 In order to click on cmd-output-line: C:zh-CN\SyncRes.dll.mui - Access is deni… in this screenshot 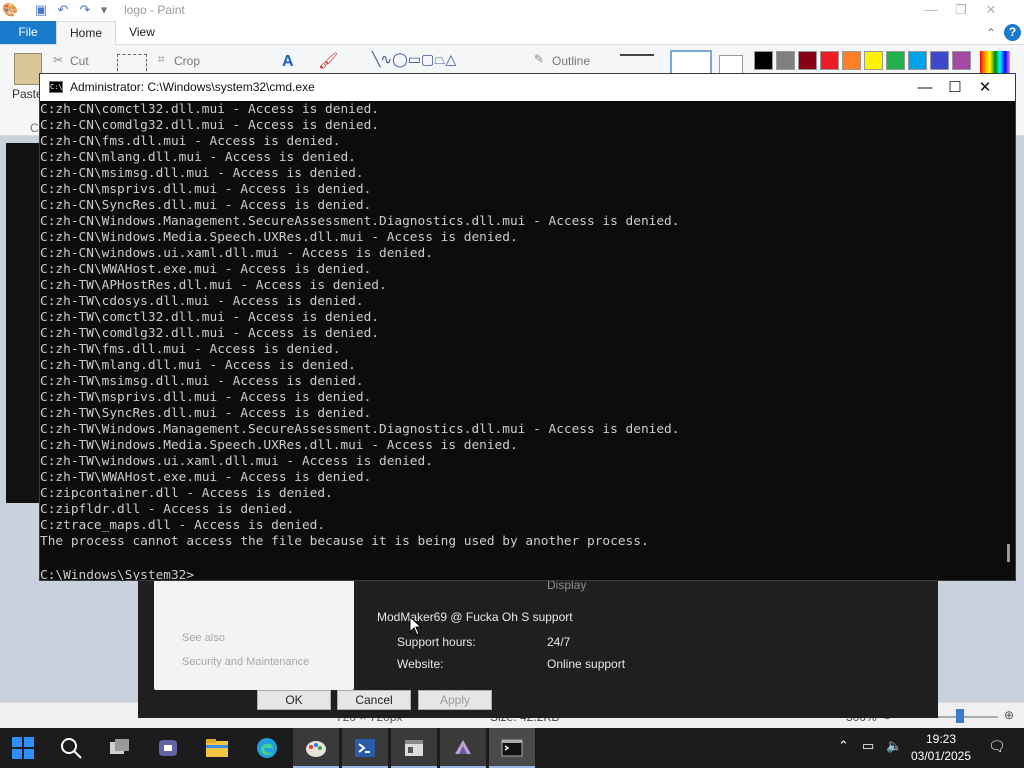, I will do `click(206, 205)`.